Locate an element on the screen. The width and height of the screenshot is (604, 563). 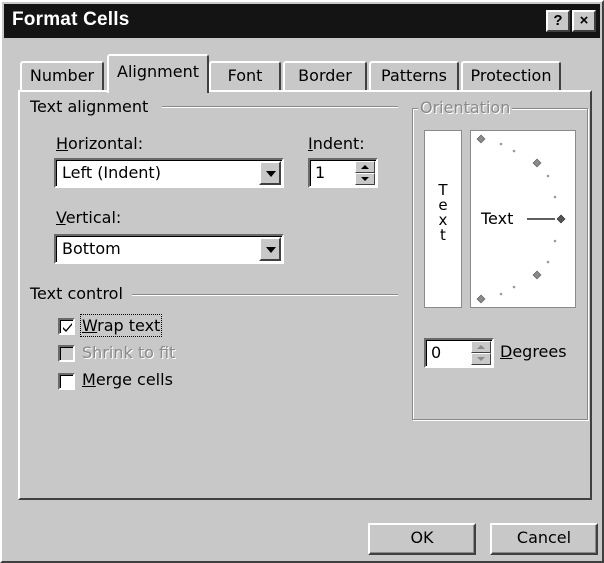
indent-label: Indent: is located at coordinates (336, 143).